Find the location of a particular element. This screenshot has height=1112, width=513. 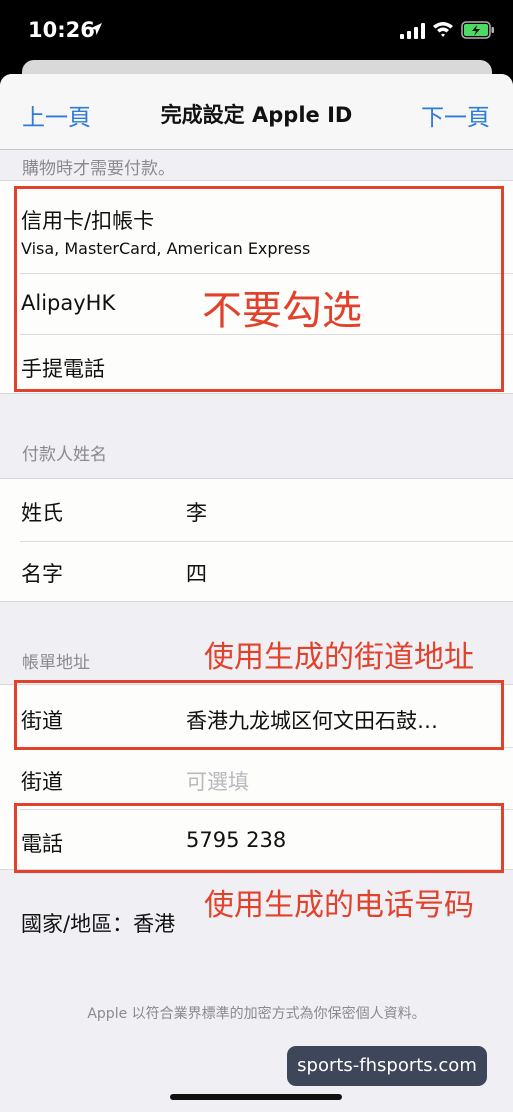

last-name-label: 姓氏 is located at coordinates (42, 513).